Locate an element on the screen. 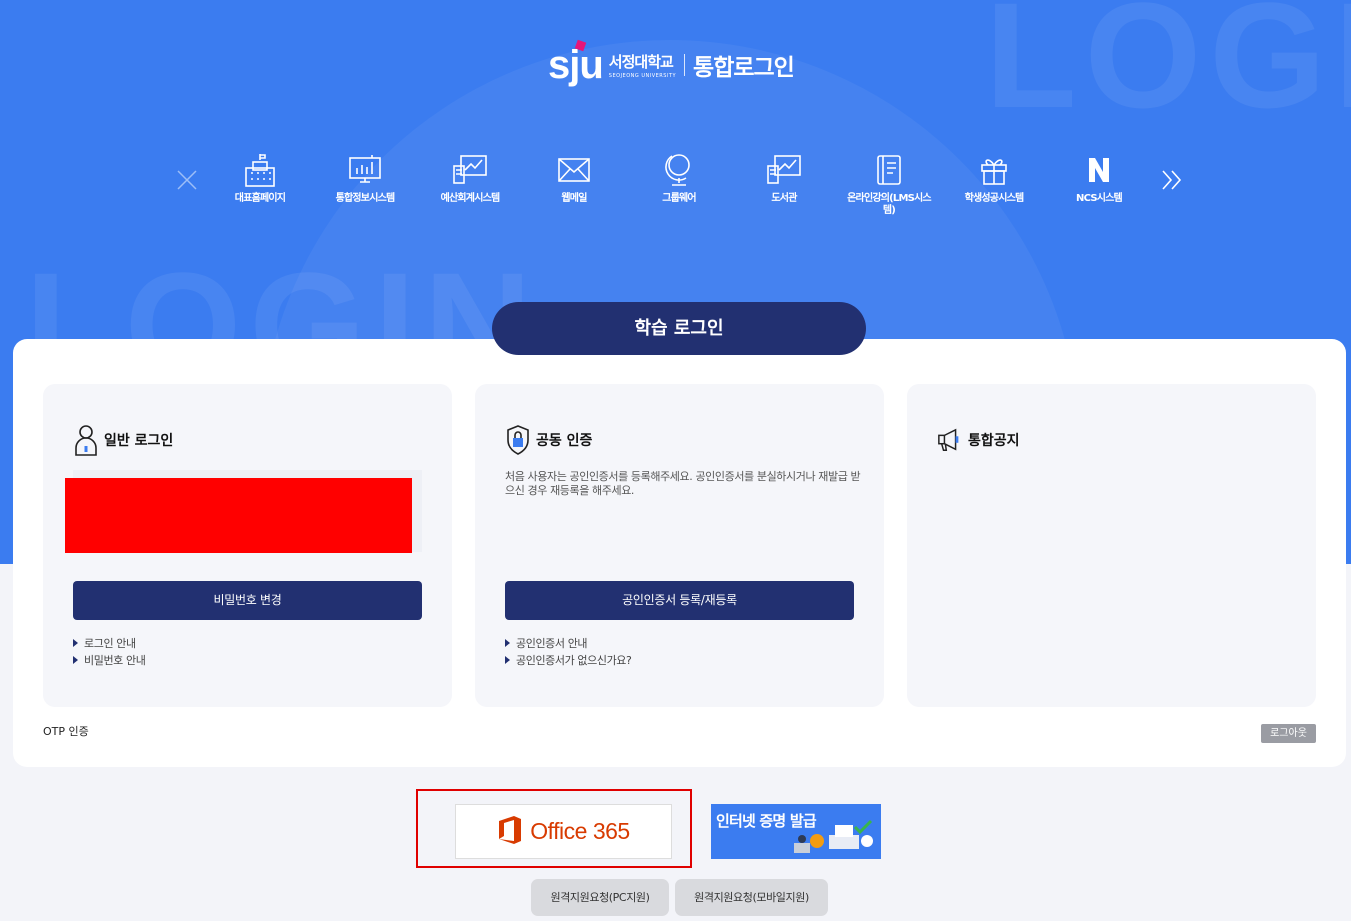 The height and width of the screenshot is (921, 1351). certificate-links: 공인인증서 안내 공인인증서가 없으신가요? is located at coordinates (568, 652).